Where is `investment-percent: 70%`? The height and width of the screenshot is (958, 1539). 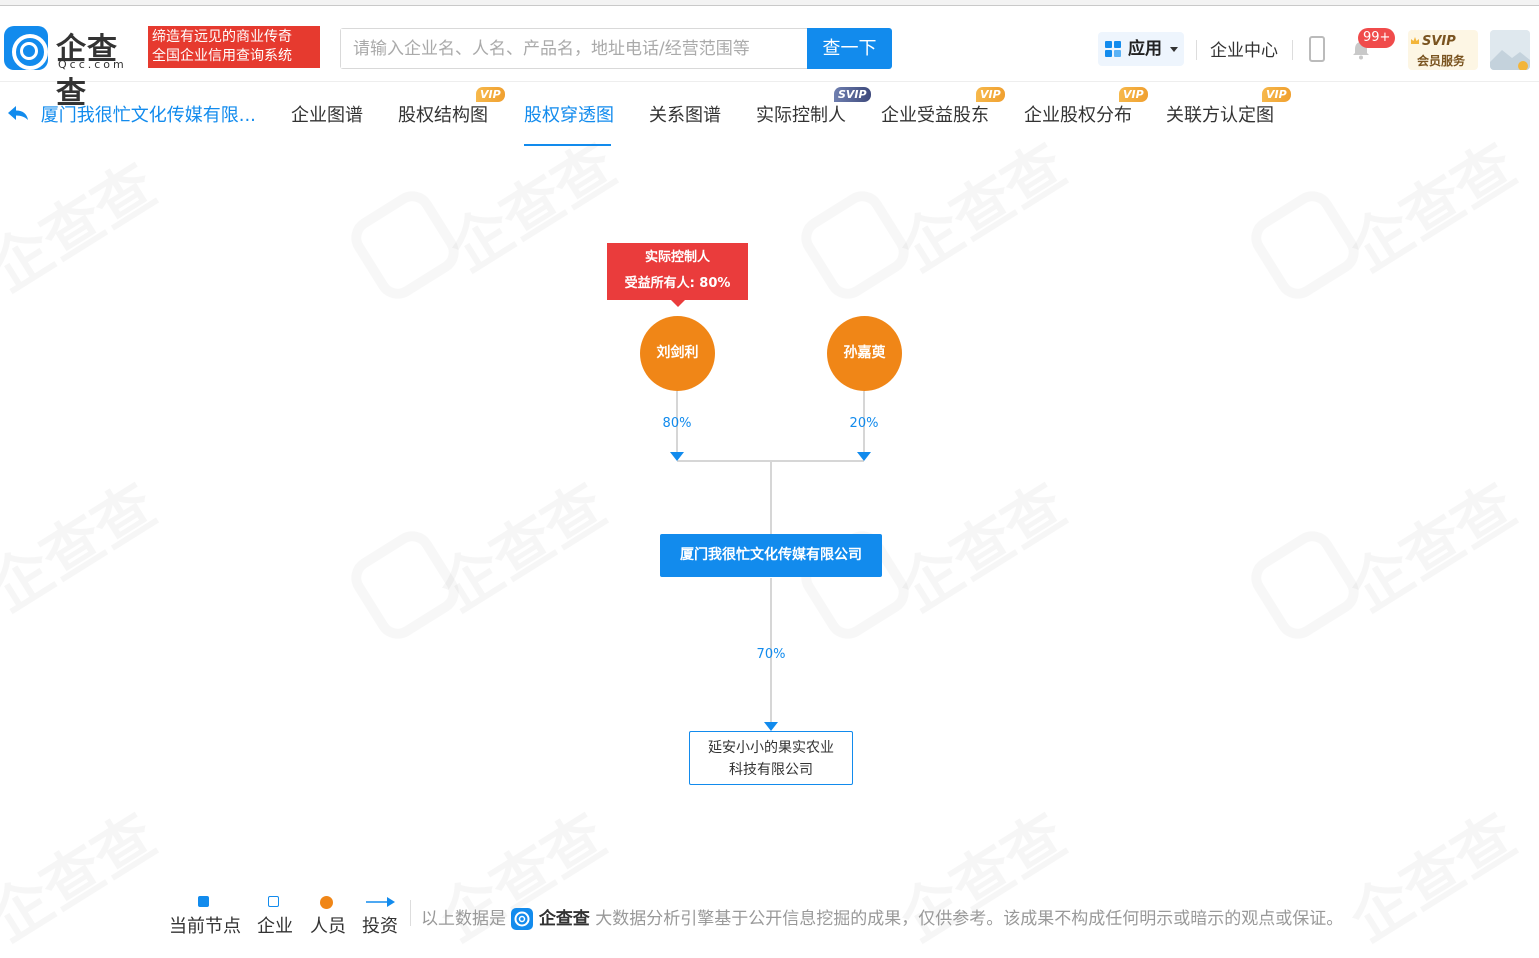
investment-percent: 70% is located at coordinates (771, 654).